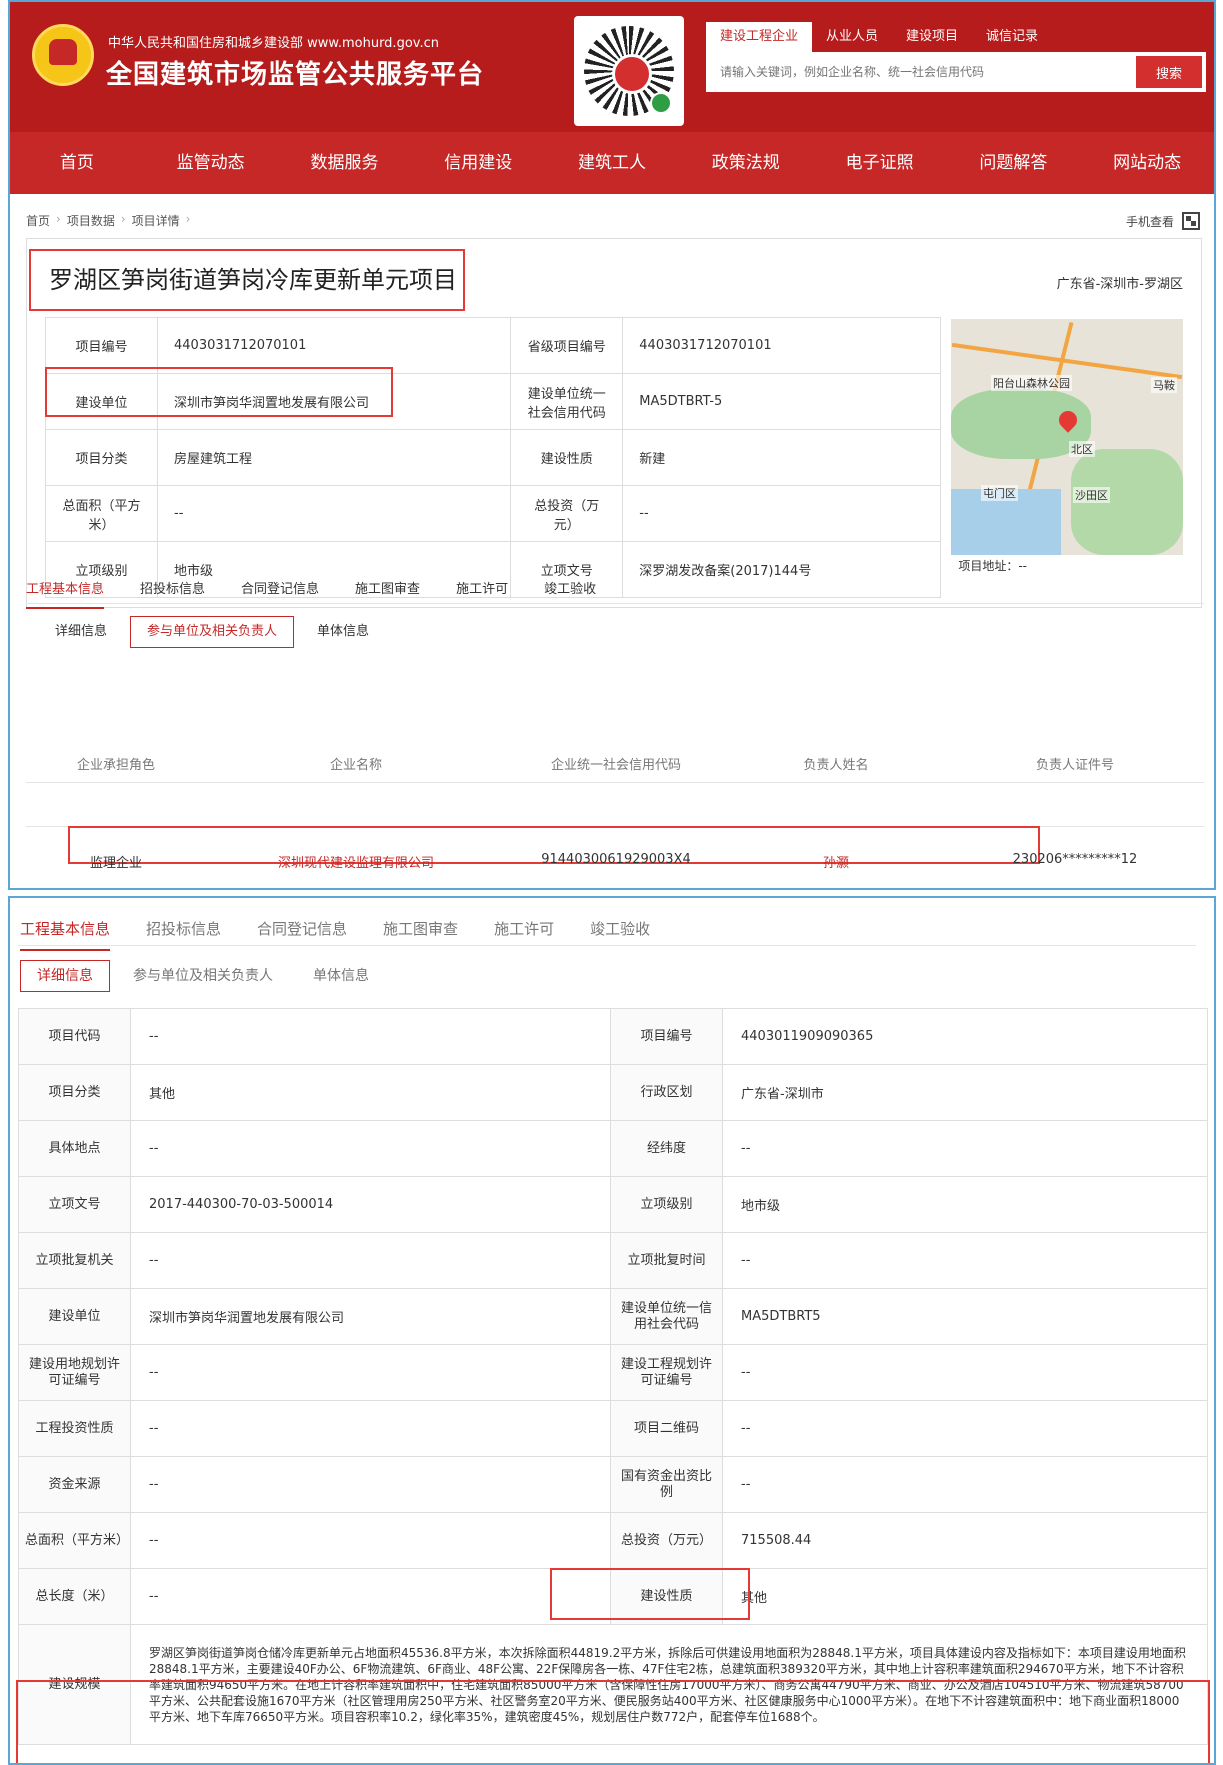  Describe the element at coordinates (1012, 37) in the screenshot. I see `search-tab-credit: 诚信记录` at that location.